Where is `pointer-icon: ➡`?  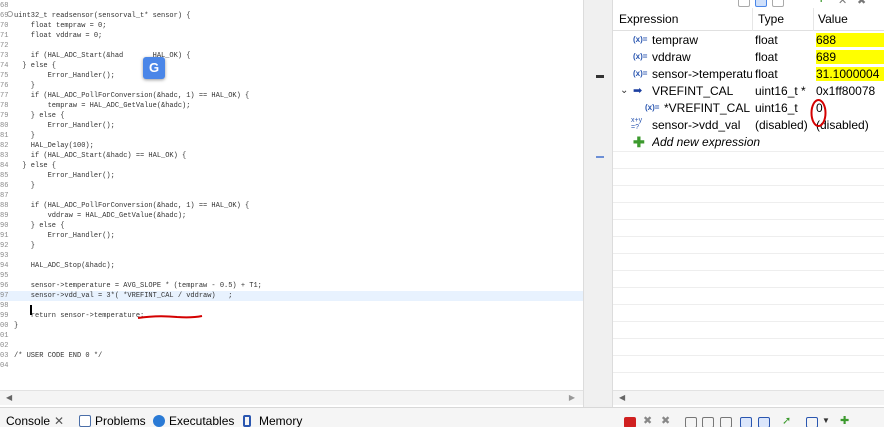 pointer-icon: ➡ is located at coordinates (638, 91).